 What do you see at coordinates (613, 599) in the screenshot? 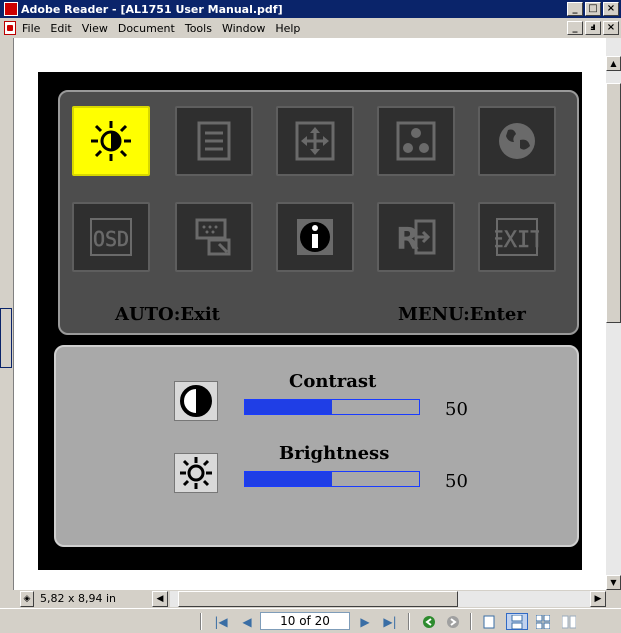
I see `scroll-corner` at bounding box center [613, 599].